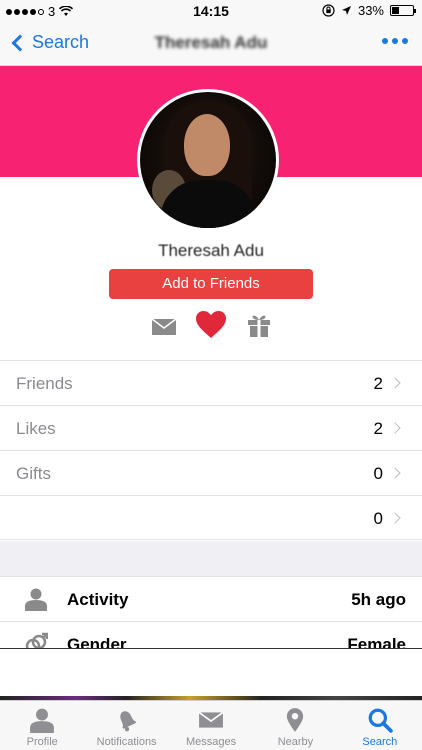 This screenshot has height=750, width=422. I want to click on tab-label: Search, so click(380, 742).